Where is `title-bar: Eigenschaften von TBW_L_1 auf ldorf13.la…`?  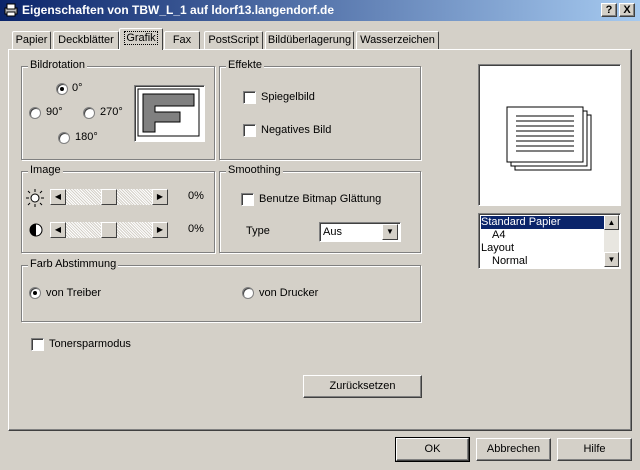
title-bar: Eigenschaften von TBW_L_1 auf ldorf13.la… is located at coordinates (320, 10).